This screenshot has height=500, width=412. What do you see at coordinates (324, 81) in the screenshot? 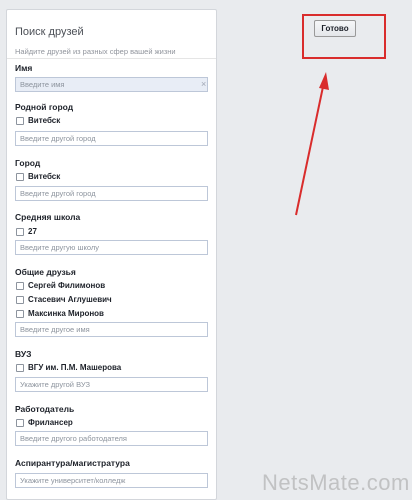
I see `arrow-head` at bounding box center [324, 81].